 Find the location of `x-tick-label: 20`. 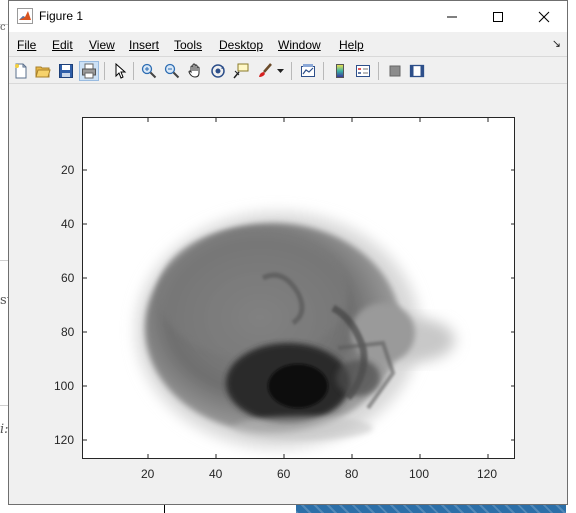

x-tick-label: 20 is located at coordinates (148, 474).